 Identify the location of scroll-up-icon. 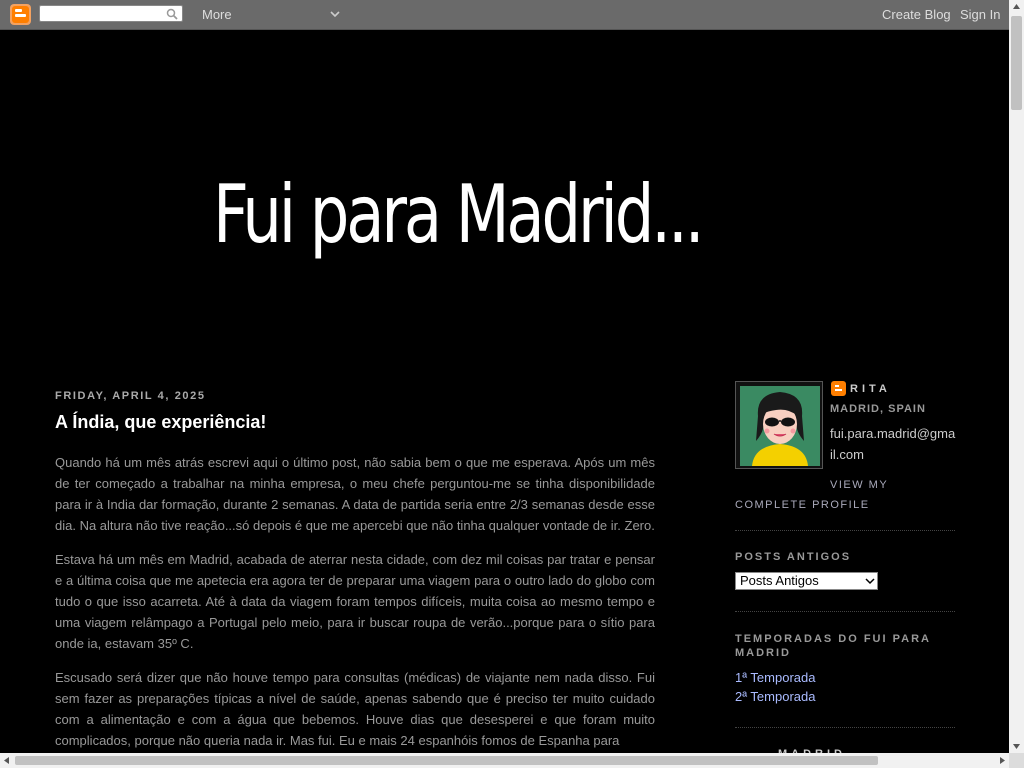
(1016, 6).